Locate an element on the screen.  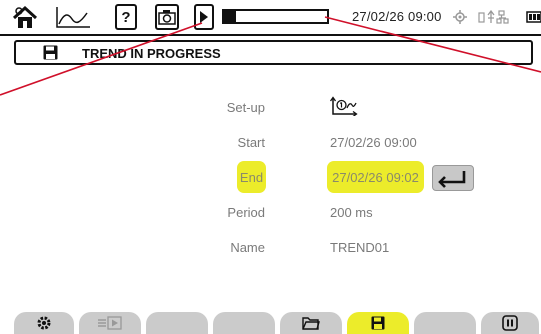
status-datetime: 27/02/26 09:00 is located at coordinates (397, 16).